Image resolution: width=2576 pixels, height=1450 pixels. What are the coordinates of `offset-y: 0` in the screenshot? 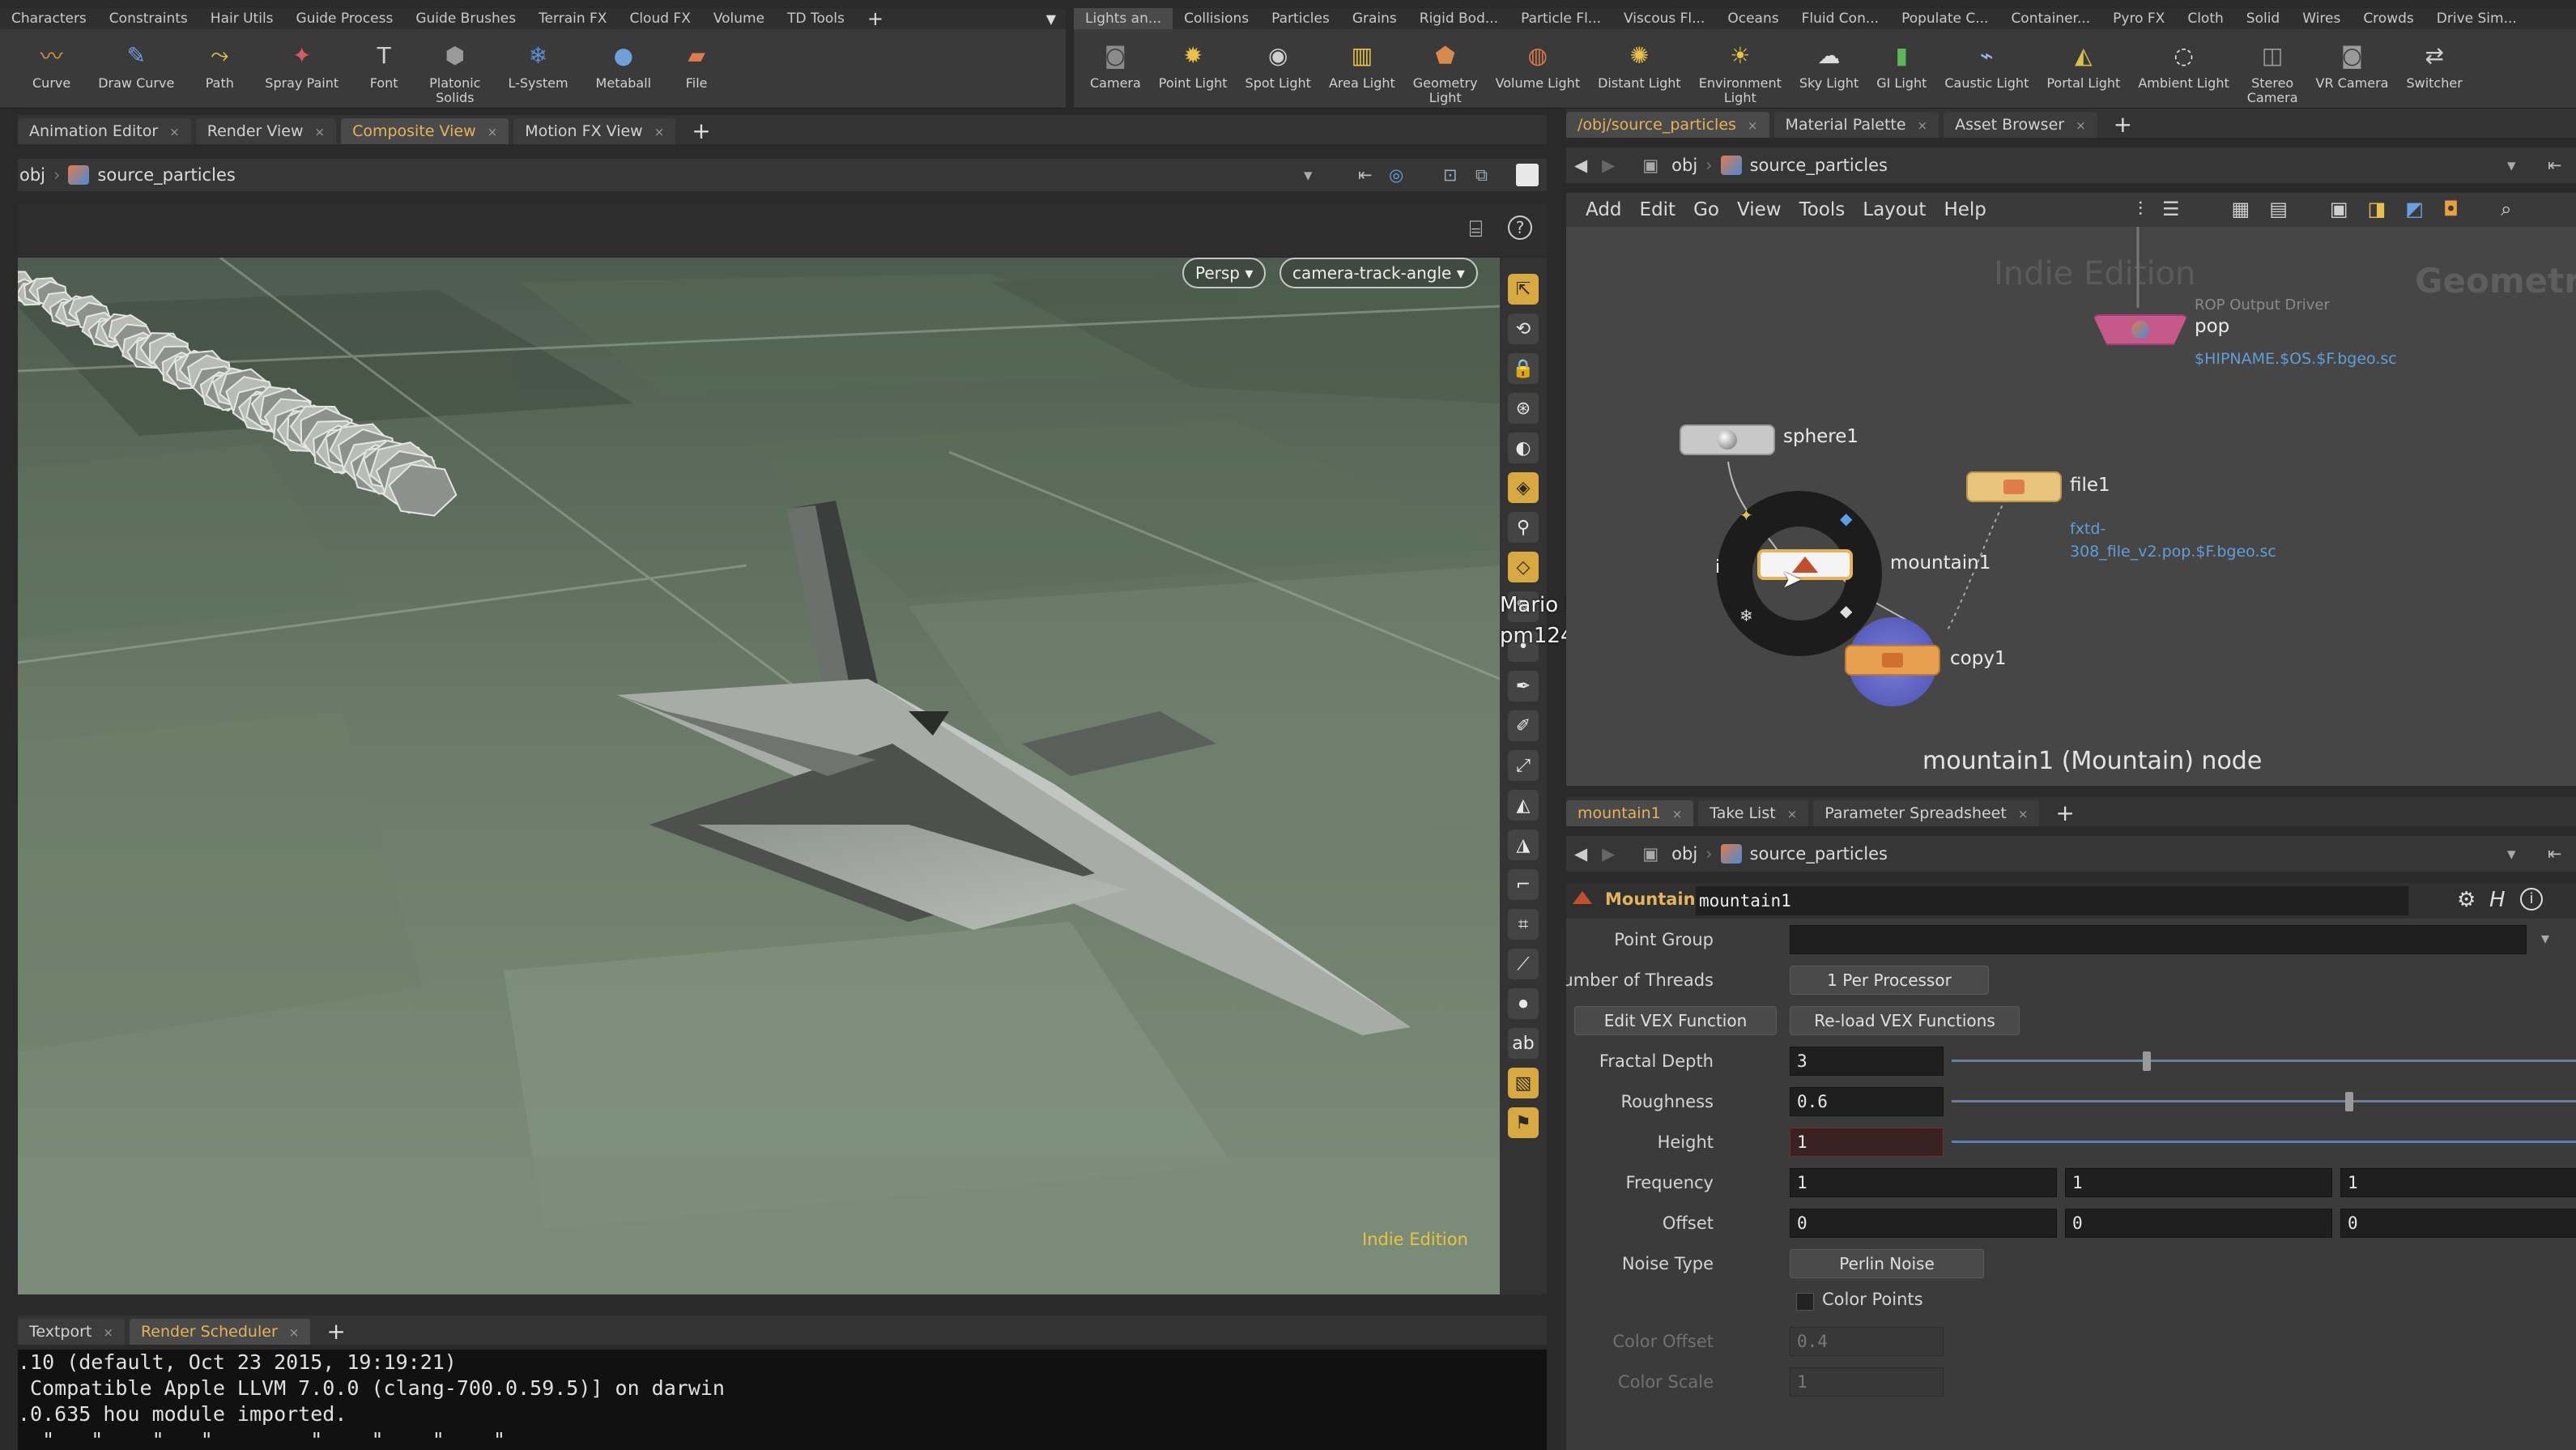 It's located at (2198, 1223).